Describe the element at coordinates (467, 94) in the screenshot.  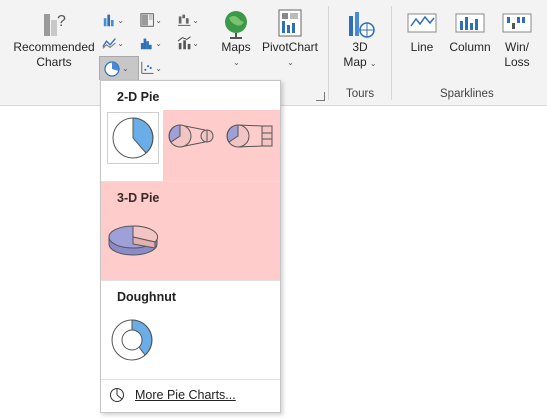
I see `sparklines-group-label: Sparklines` at that location.